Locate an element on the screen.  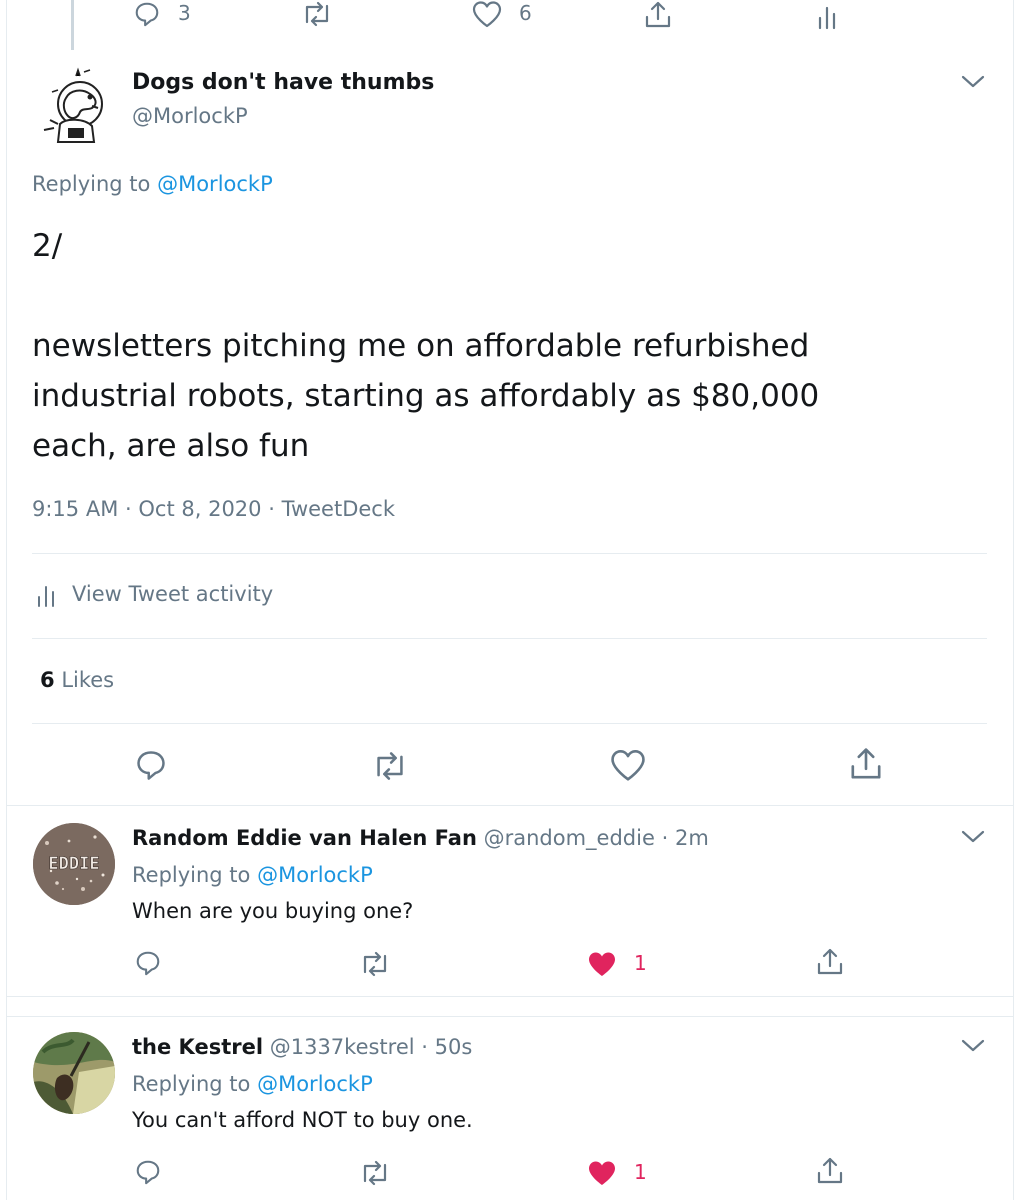
tweet-text-line-4: each, are also fun is located at coordinates (171, 446).